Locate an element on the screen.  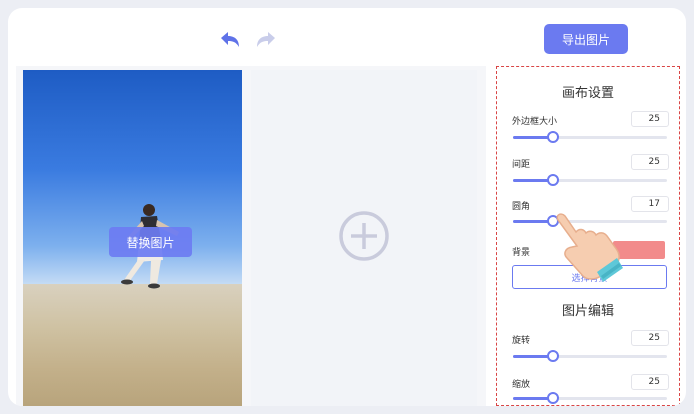
top-toolbar: 导出图片 is located at coordinates (347, 37).